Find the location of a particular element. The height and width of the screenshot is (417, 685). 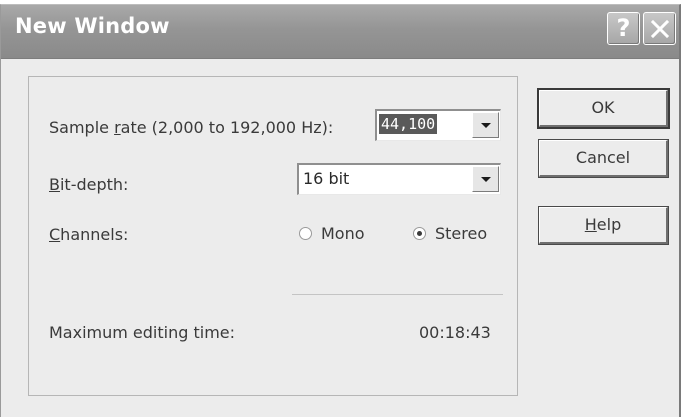

mono-label: Mono is located at coordinates (343, 233).